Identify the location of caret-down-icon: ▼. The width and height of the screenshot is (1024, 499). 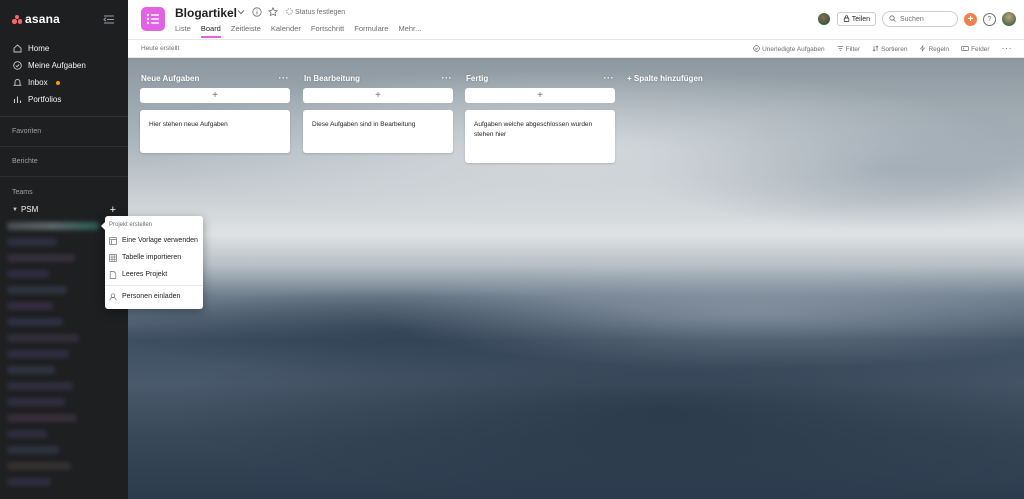
(15, 210).